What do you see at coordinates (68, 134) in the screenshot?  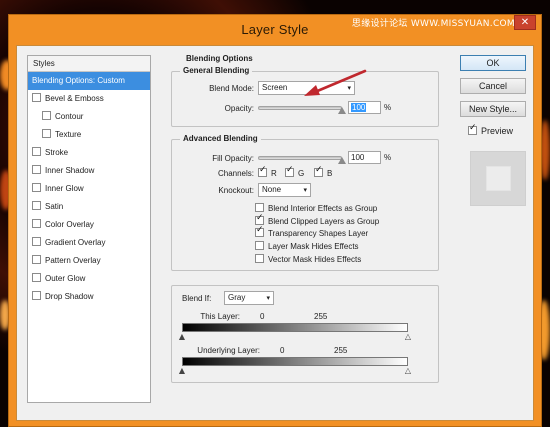 I see `style-item-label: Texture` at bounding box center [68, 134].